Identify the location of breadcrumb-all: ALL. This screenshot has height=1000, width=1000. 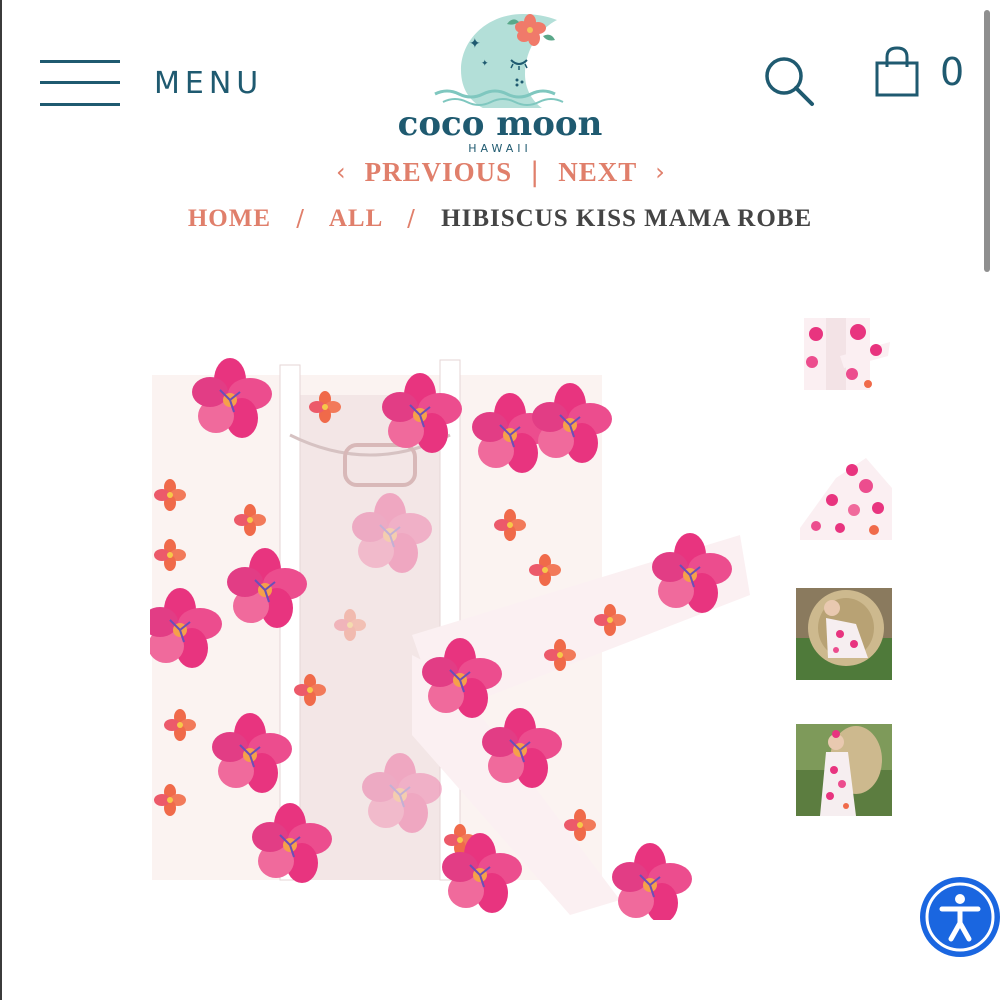
(355, 218).